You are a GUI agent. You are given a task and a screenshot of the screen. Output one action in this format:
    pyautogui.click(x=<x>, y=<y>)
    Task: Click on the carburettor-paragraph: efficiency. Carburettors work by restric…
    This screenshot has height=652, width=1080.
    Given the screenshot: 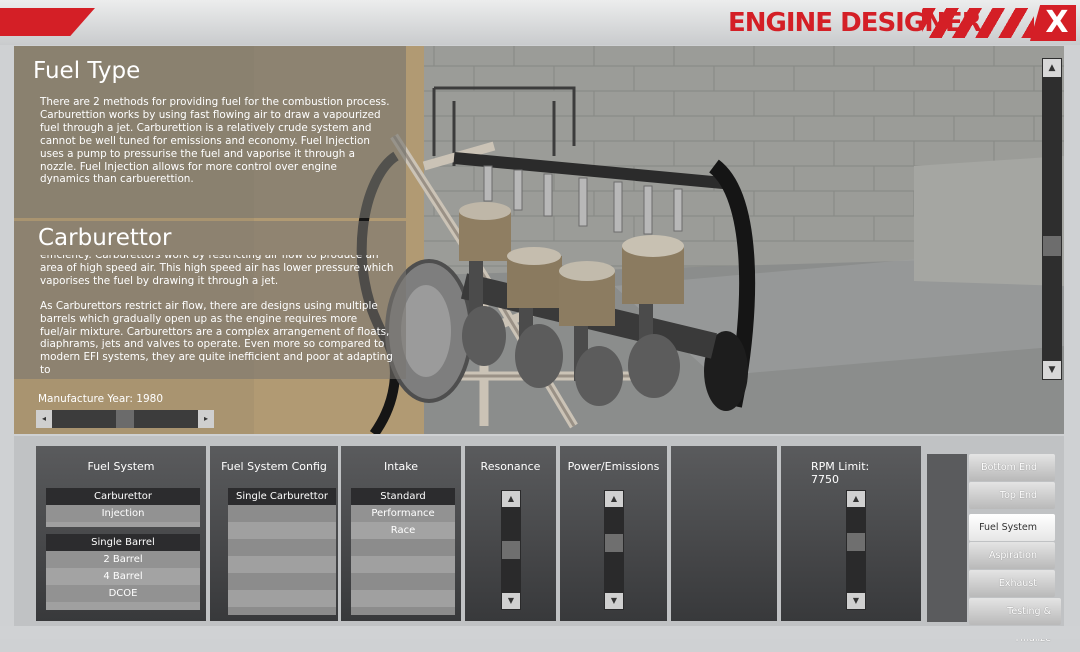 What is the action you would take?
    pyautogui.click(x=217, y=271)
    